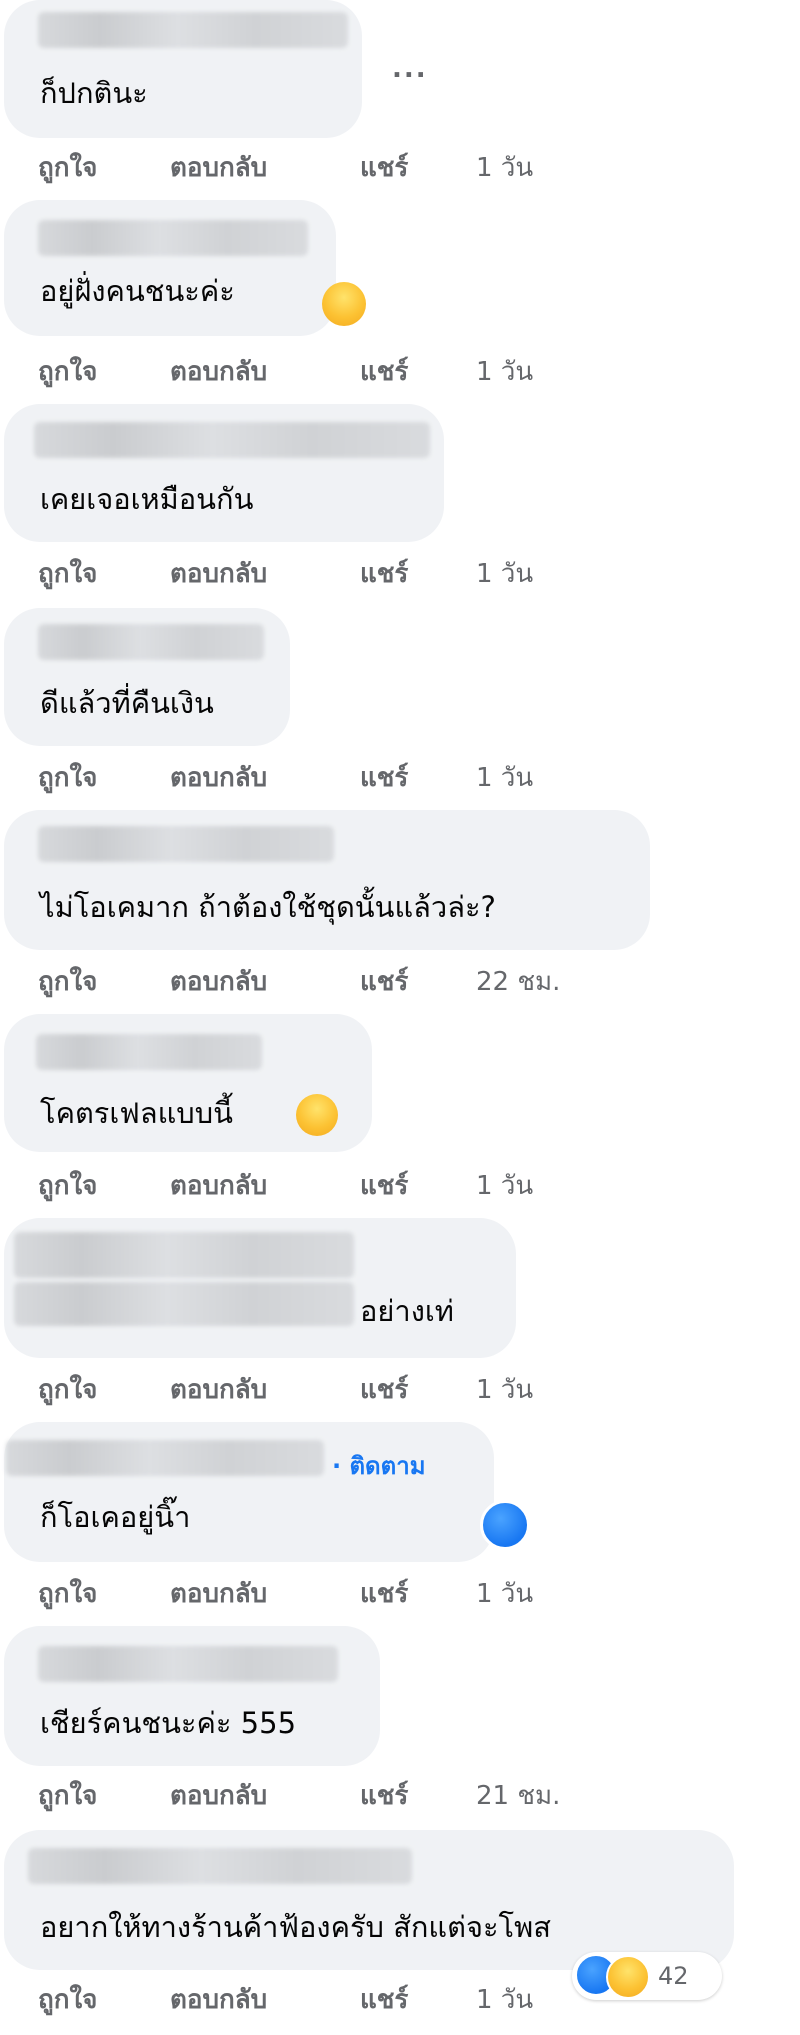  I want to click on comment-bubble: ไม่โอเคมาก ถ้าต้องใช้ชุดนั้นแล้วล่ะ?, so click(327, 880).